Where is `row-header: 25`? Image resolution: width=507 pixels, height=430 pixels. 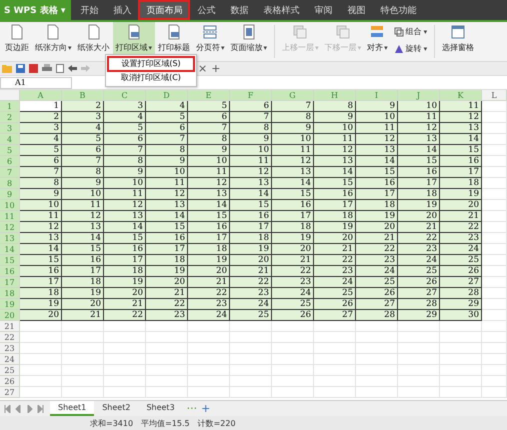
row-header: 25 is located at coordinates (10, 370).